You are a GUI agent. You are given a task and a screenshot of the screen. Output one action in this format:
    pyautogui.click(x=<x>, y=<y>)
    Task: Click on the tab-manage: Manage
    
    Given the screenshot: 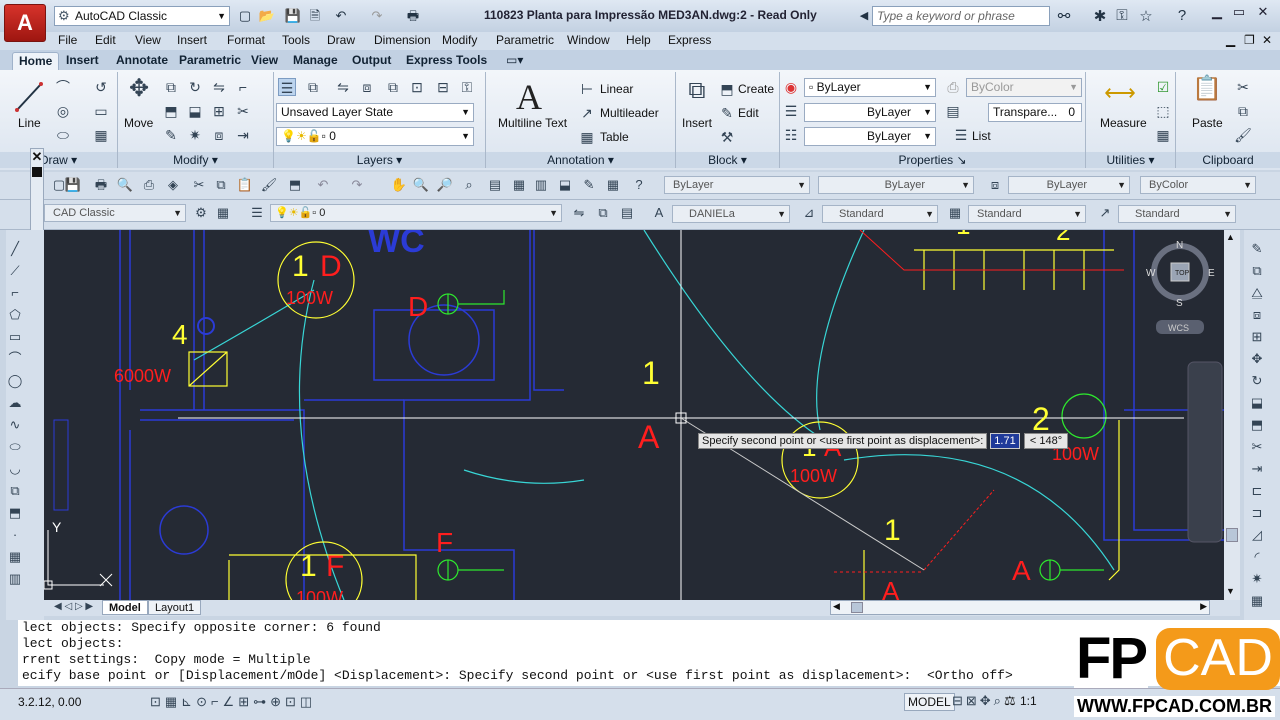 What is the action you would take?
    pyautogui.click(x=315, y=61)
    